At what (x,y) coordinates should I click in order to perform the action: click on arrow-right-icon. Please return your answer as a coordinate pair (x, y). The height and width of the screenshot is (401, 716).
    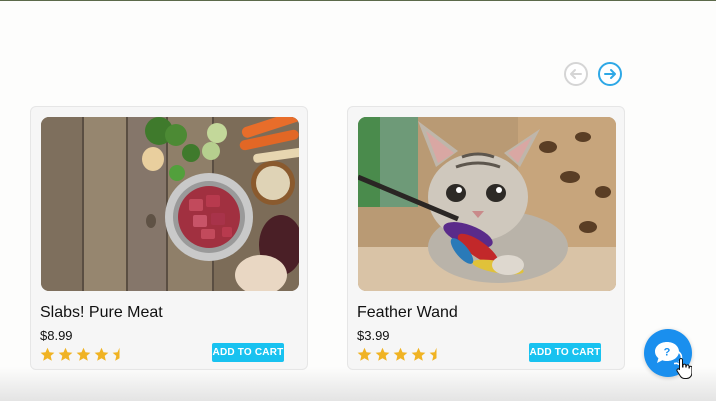
    Looking at the image, I should click on (610, 74).